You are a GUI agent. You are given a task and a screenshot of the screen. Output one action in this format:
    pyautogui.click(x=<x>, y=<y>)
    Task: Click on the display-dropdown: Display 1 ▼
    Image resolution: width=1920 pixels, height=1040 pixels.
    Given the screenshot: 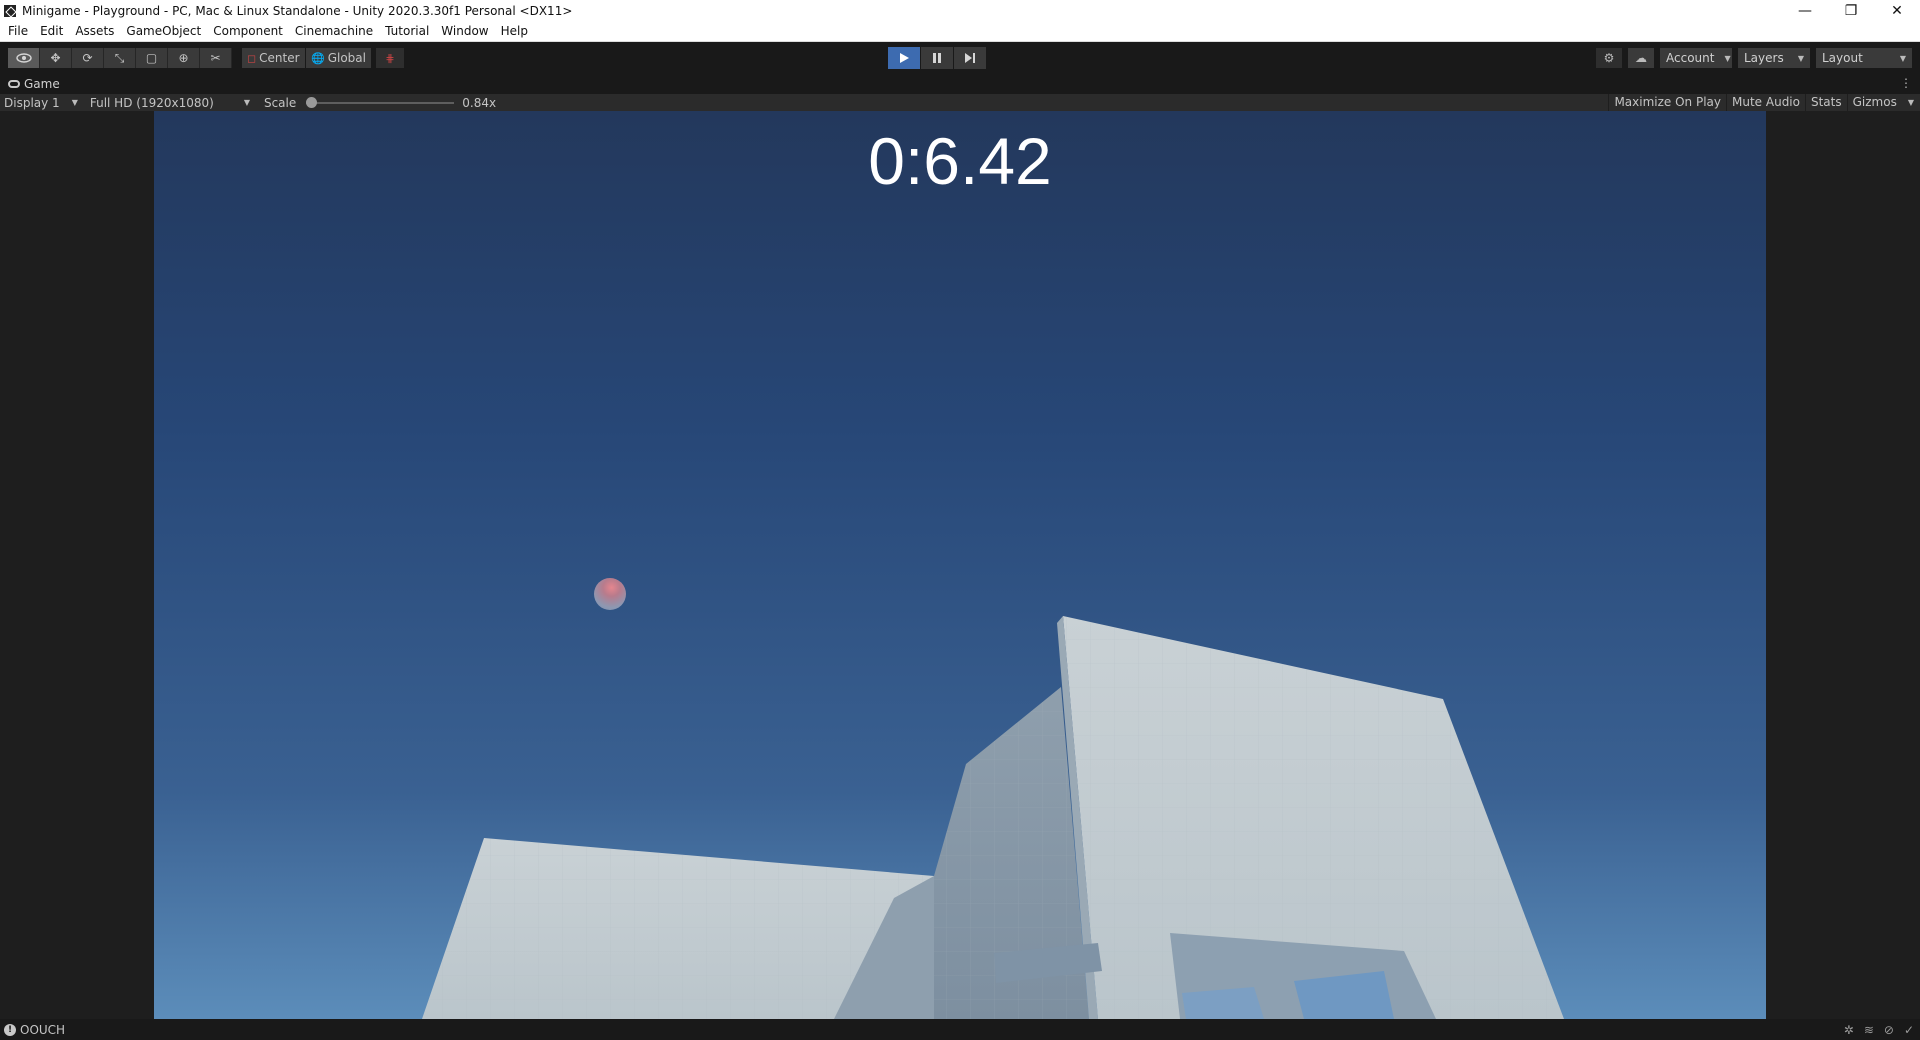 What is the action you would take?
    pyautogui.click(x=41, y=102)
    